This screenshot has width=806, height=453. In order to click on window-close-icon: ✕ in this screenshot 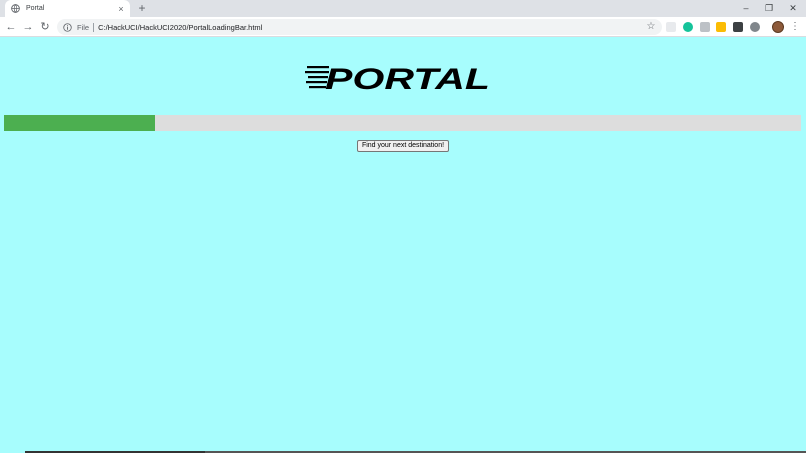, I will do `click(793, 8)`.